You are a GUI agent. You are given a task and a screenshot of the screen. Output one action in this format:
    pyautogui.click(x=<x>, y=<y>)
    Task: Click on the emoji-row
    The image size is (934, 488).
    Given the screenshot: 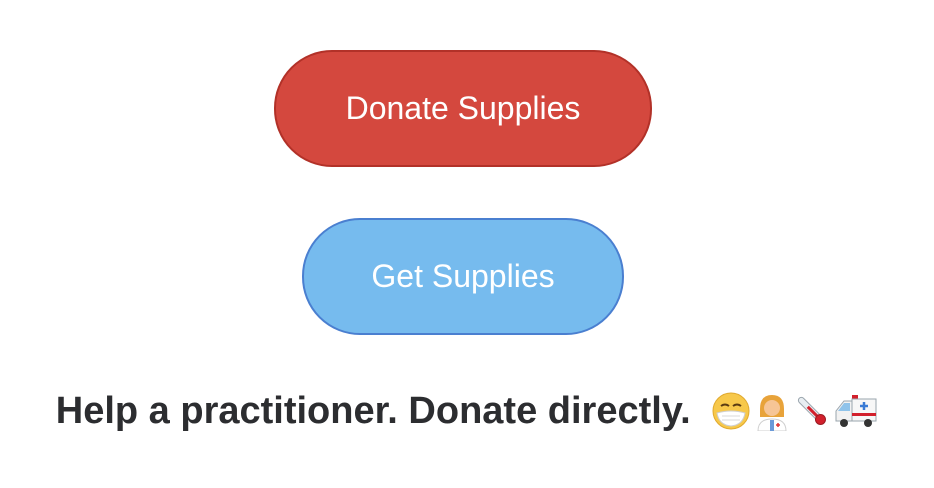 What is the action you would take?
    pyautogui.click(x=794, y=411)
    